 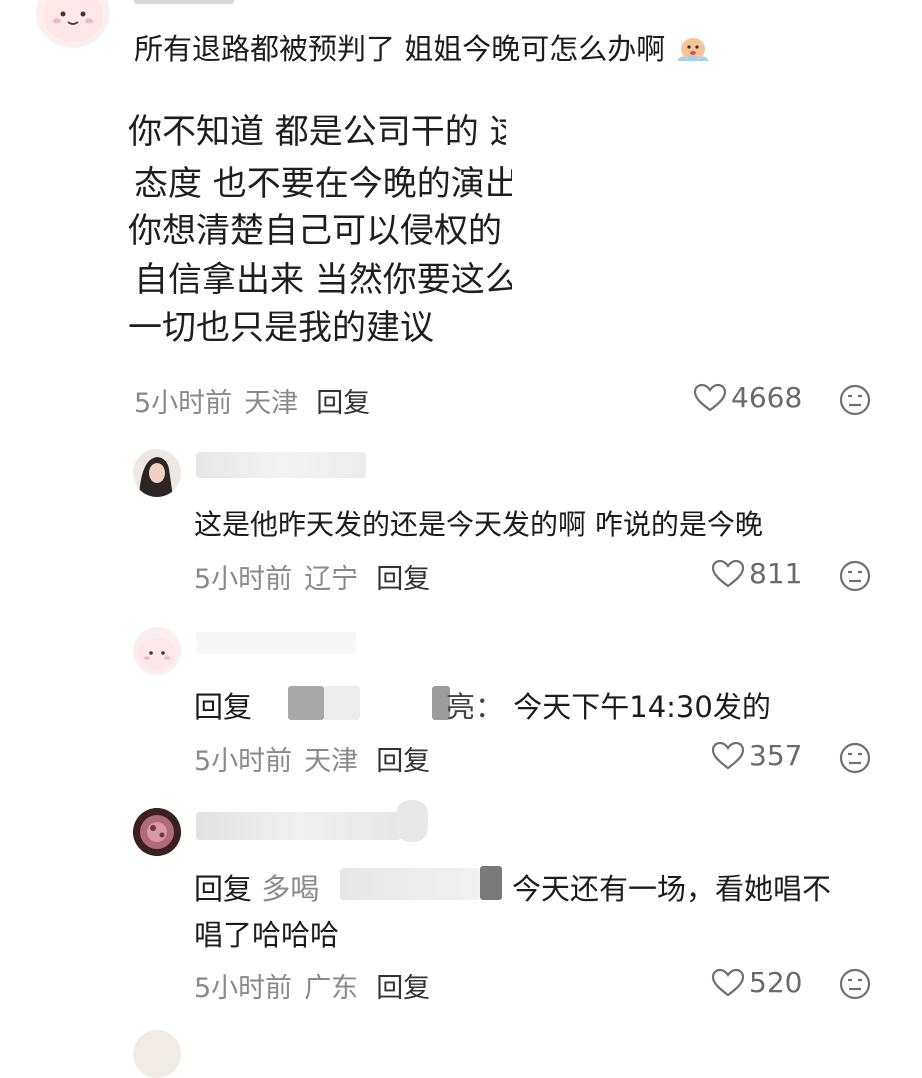 I want to click on face-in-clouds-emoji-icon, so click(x=693, y=49).